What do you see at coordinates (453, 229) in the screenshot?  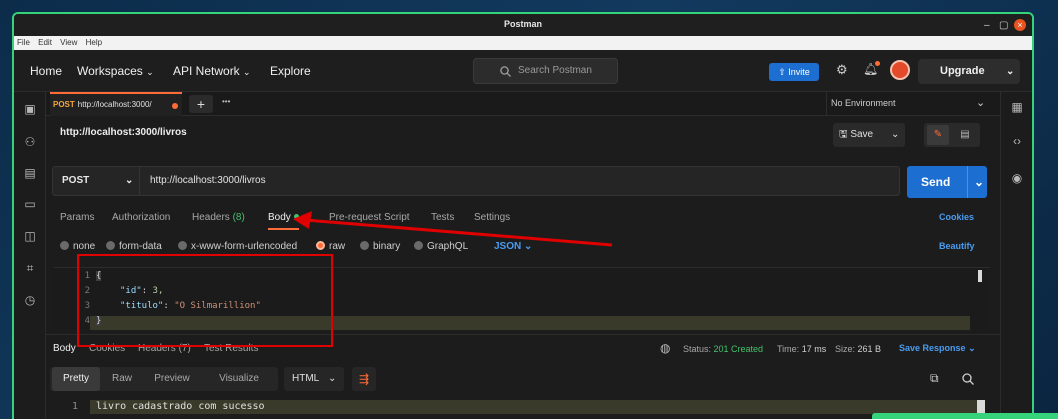 I see `annotation-arrow` at bounding box center [453, 229].